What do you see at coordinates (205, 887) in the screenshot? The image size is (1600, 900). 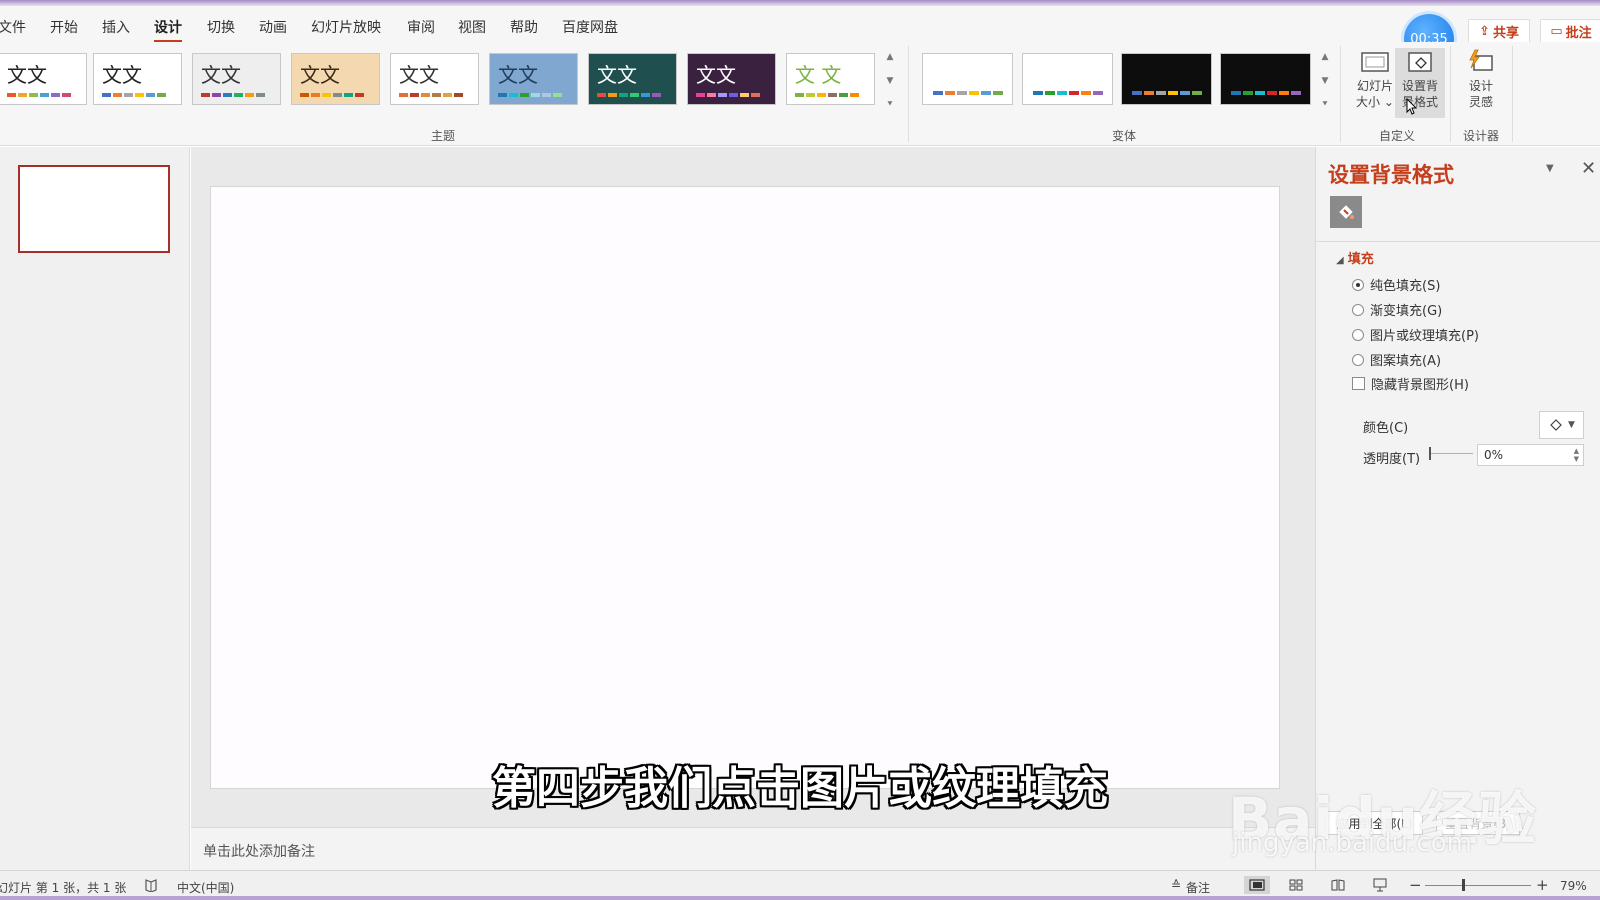 I see `language-indicator: 中文(中国)` at bounding box center [205, 887].